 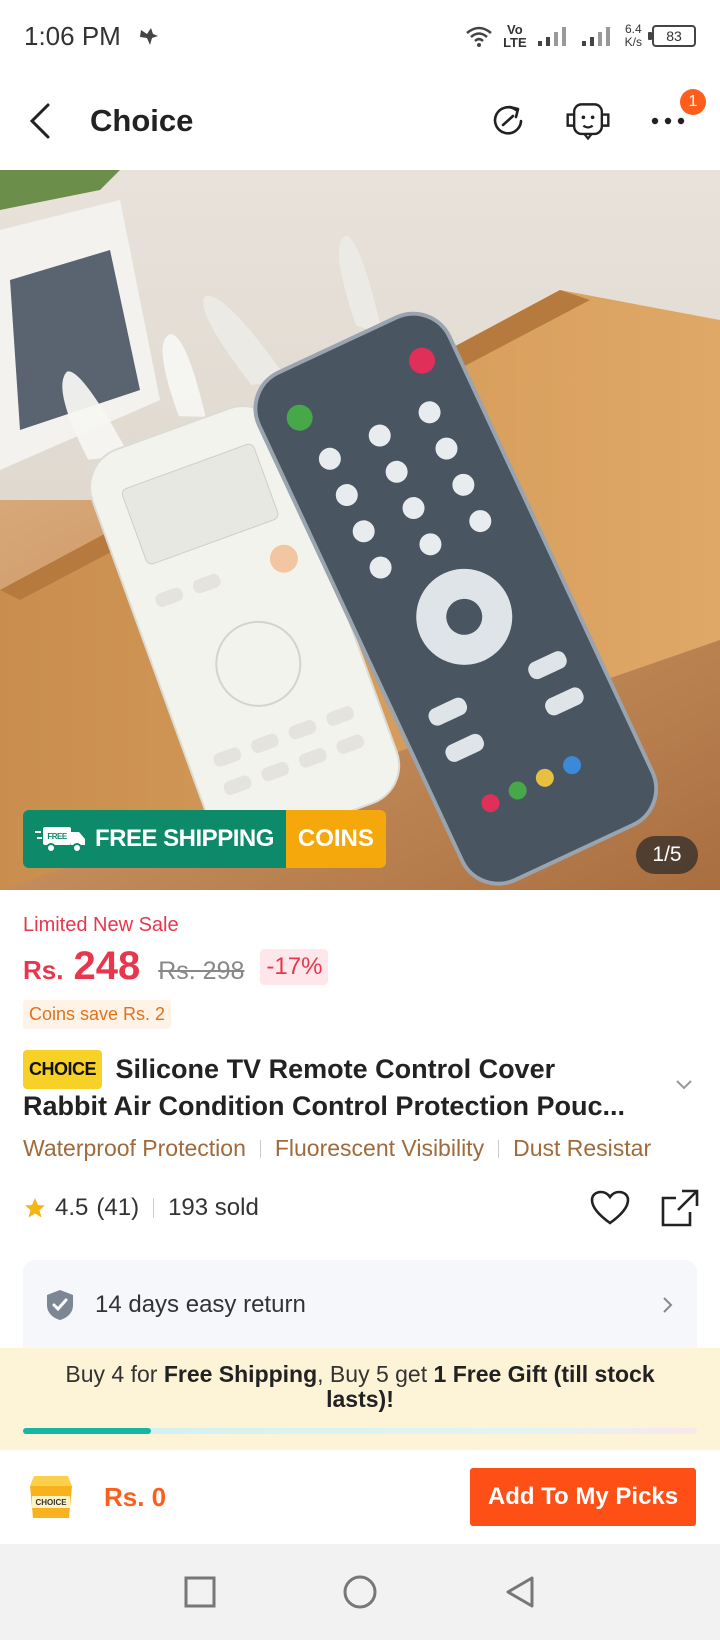 What do you see at coordinates (667, 855) in the screenshot?
I see `image-page-indicator: 1/5` at bounding box center [667, 855].